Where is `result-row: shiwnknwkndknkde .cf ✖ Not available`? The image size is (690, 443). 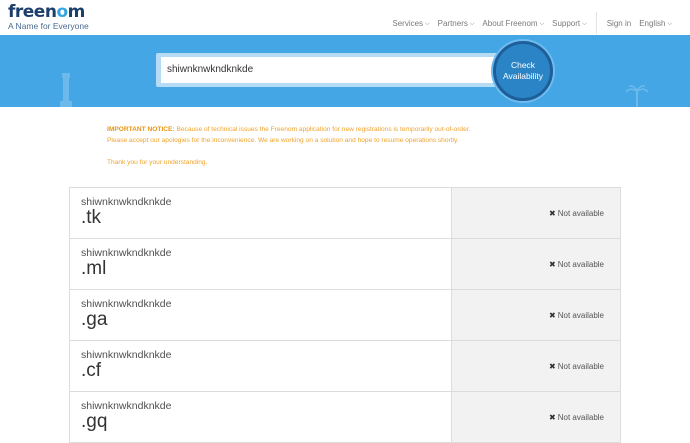 result-row: shiwnknwkndknkde .cf ✖ Not available is located at coordinates (345, 366).